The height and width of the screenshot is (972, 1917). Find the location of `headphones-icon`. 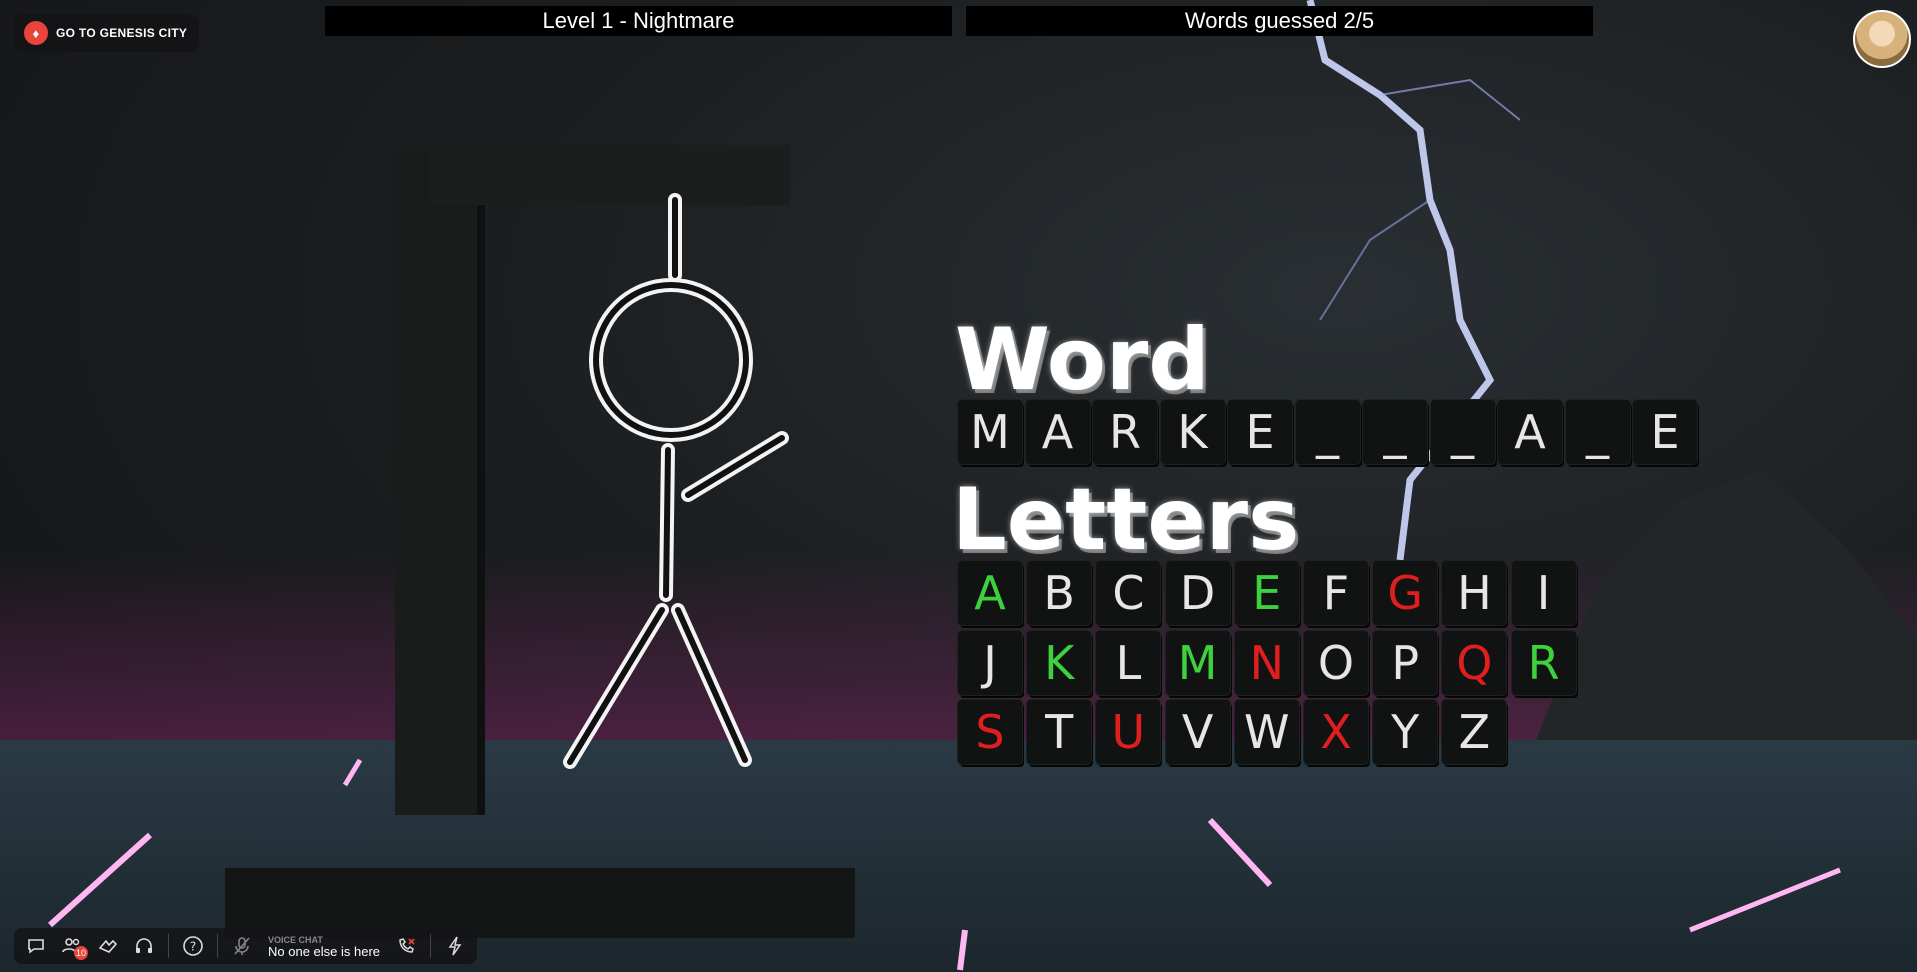

headphones-icon is located at coordinates (144, 945).